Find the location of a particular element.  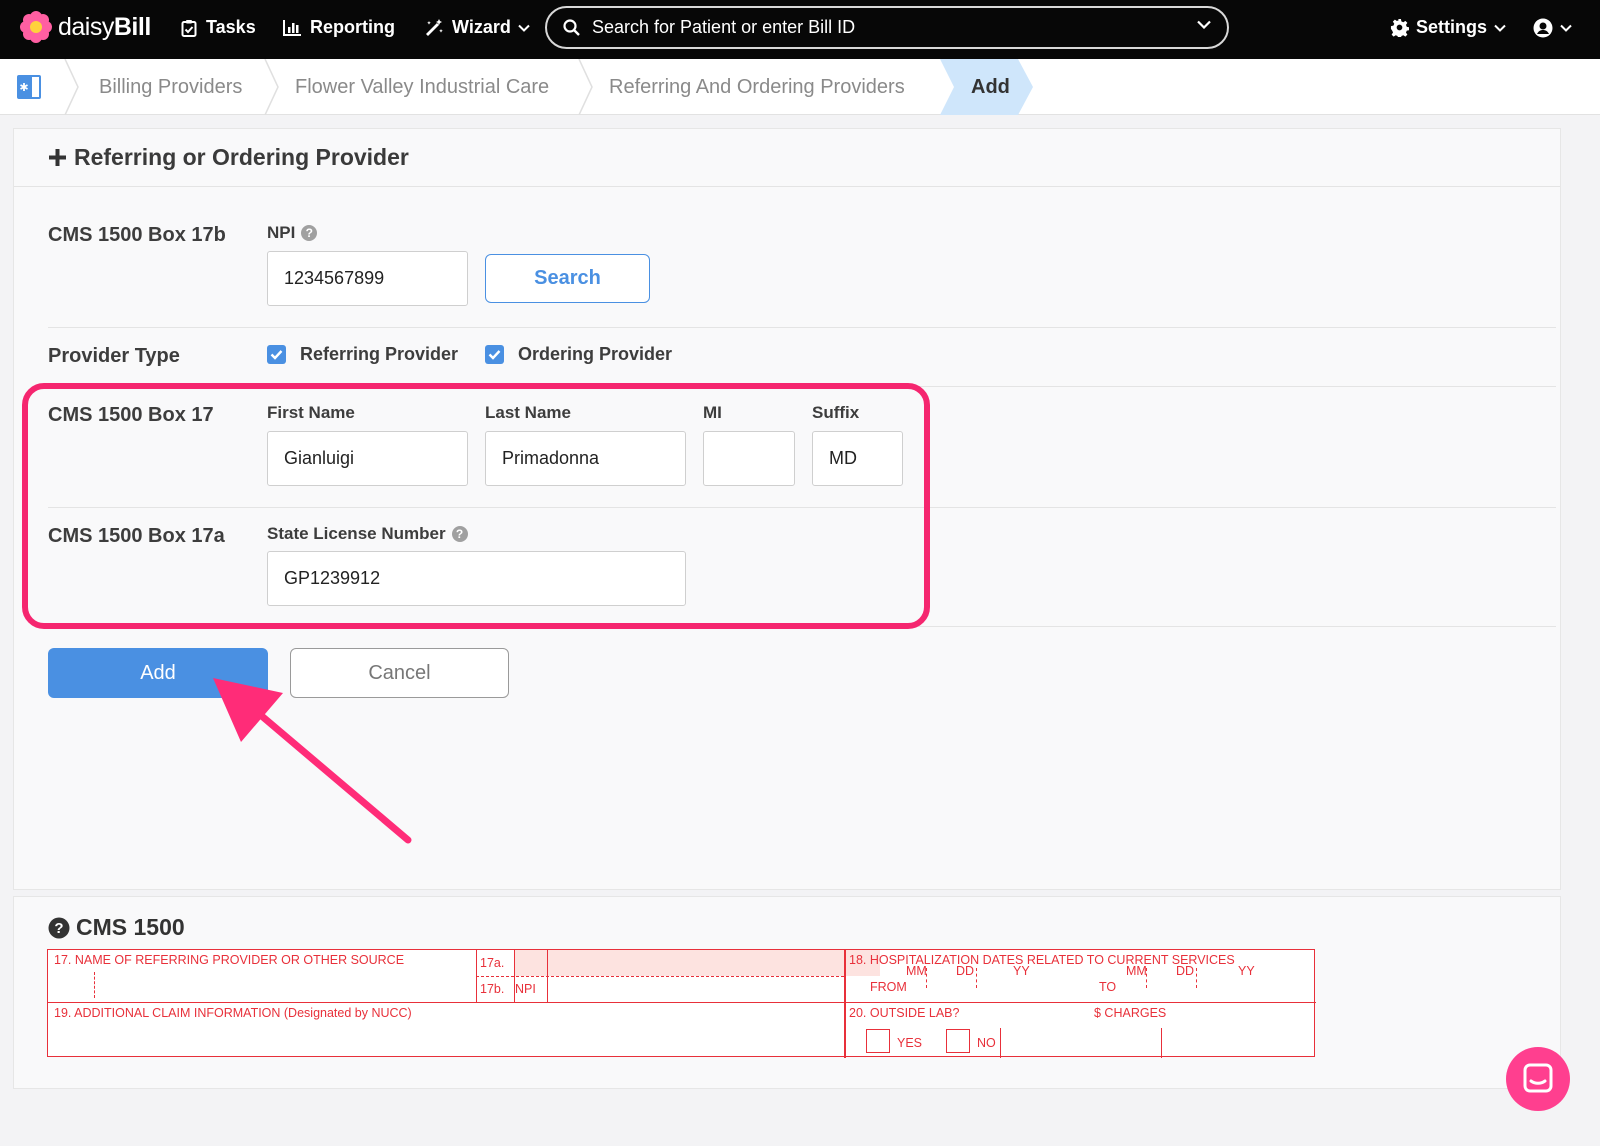

daisy-icon is located at coordinates (36, 27).